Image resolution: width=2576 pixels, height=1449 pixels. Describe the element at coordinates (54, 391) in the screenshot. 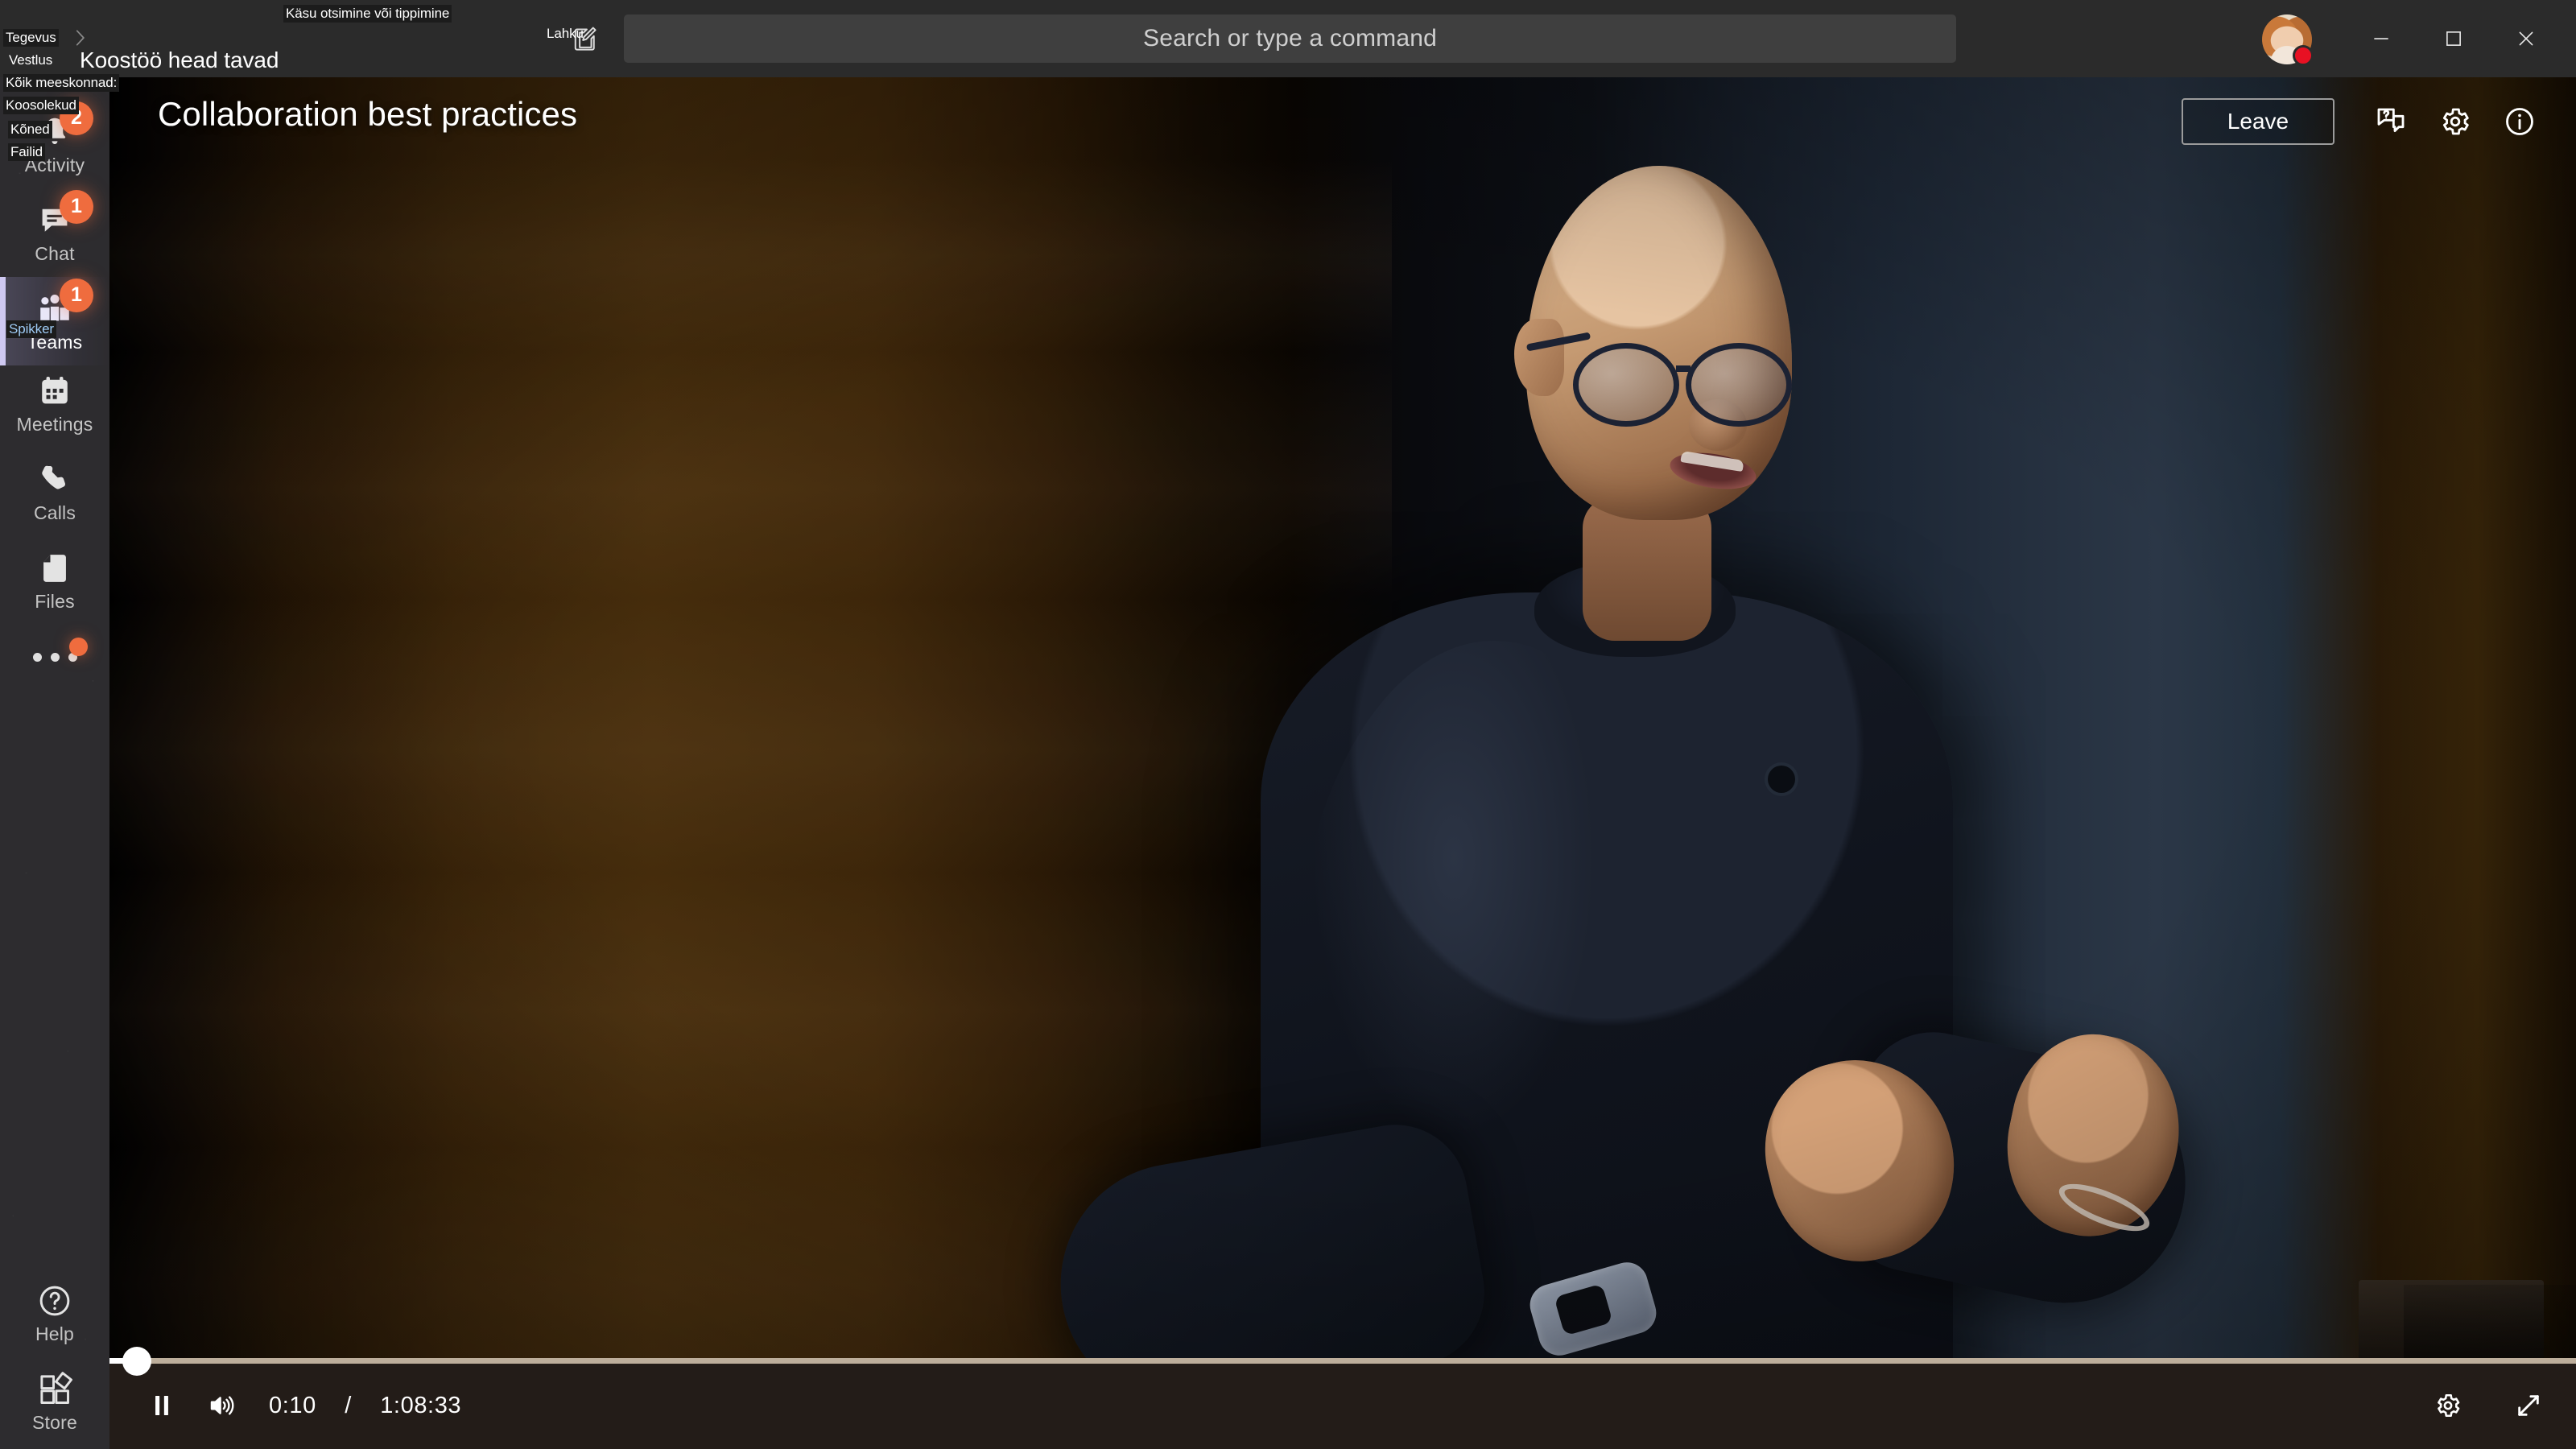

I see `calendar-icon` at that location.